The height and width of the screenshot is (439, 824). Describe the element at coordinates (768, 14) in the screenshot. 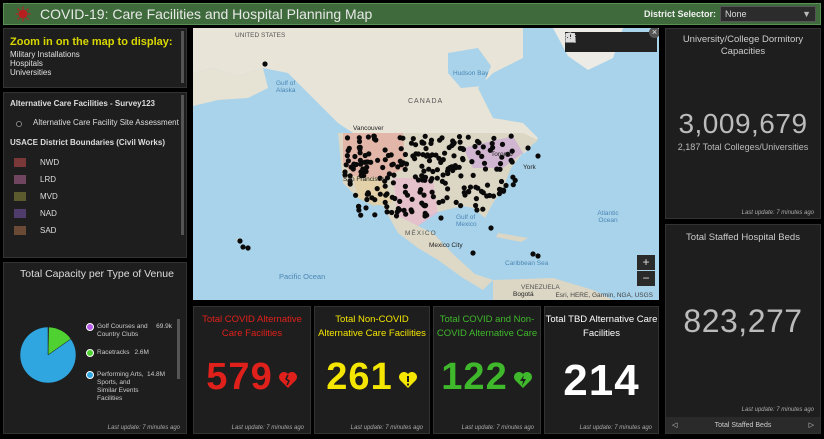

I see `district-selector-dropdown: None ▼` at that location.